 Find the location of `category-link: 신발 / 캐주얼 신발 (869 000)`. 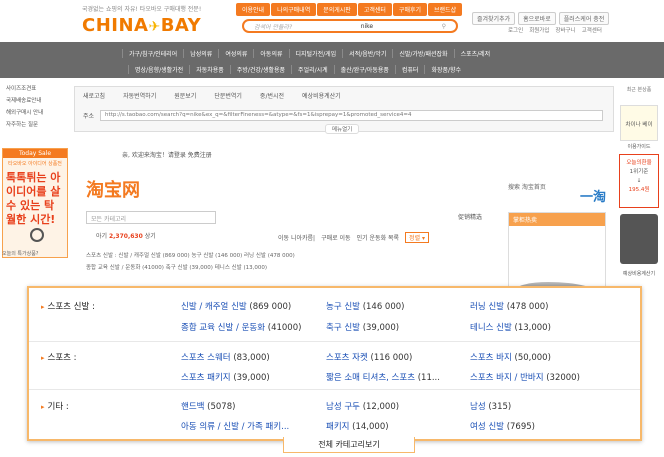

category-link: 신발 / 캐주얼 신발 (869 000) is located at coordinates (236, 306).